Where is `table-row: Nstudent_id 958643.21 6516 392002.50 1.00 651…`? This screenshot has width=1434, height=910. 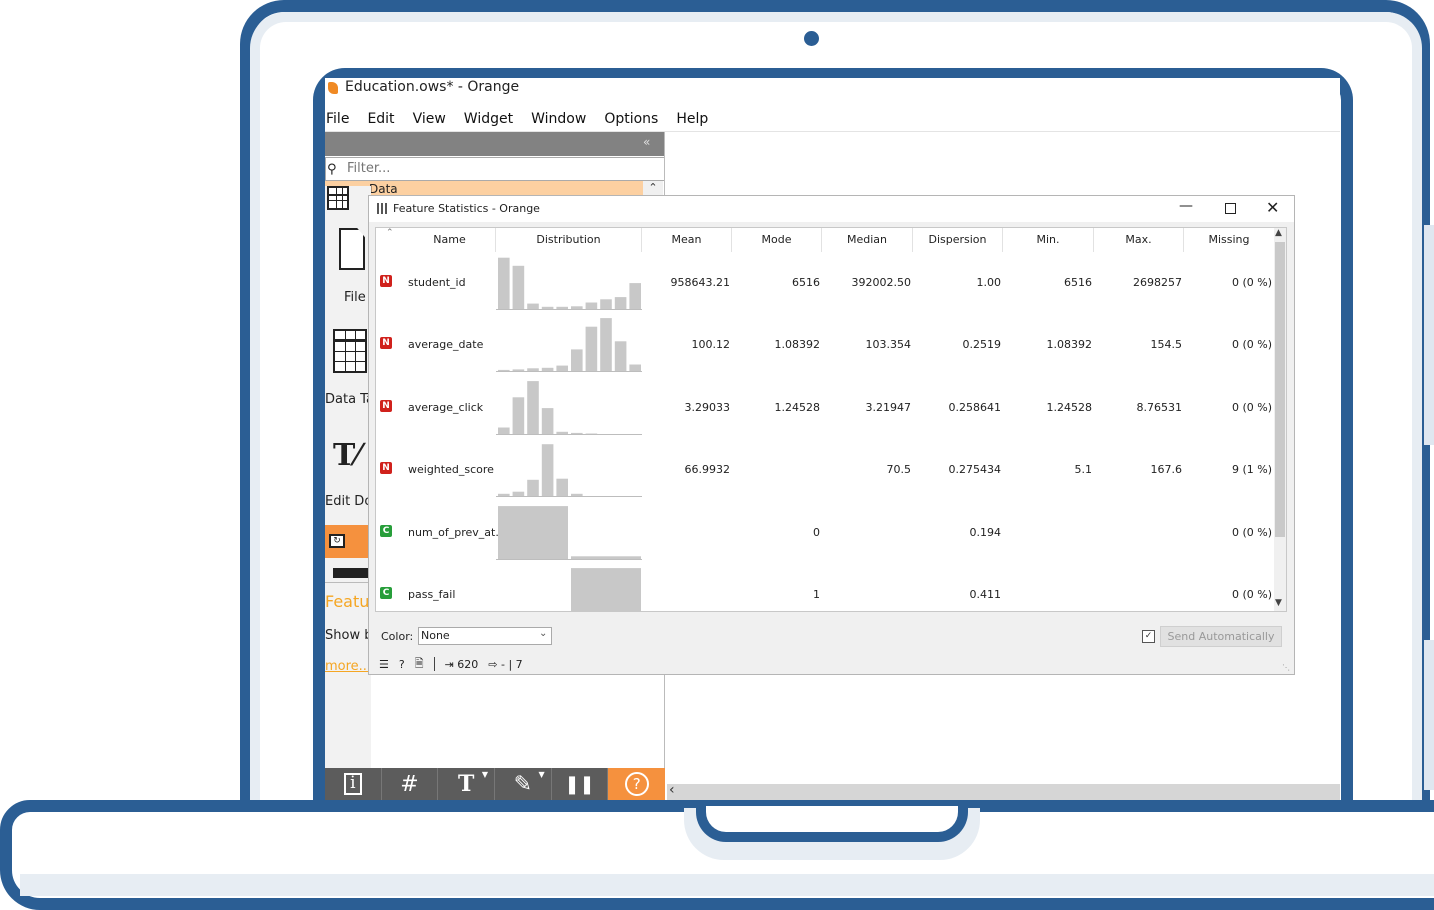 table-row: Nstudent_id 958643.21 6516 392002.50 1.00 651… is located at coordinates (826, 285).